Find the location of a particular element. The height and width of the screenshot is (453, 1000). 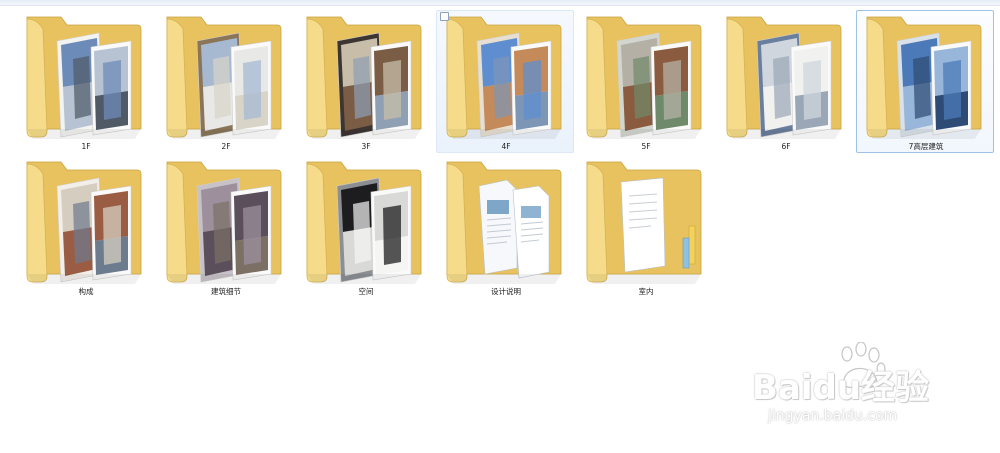

folder-label: 空间 is located at coordinates (366, 291).